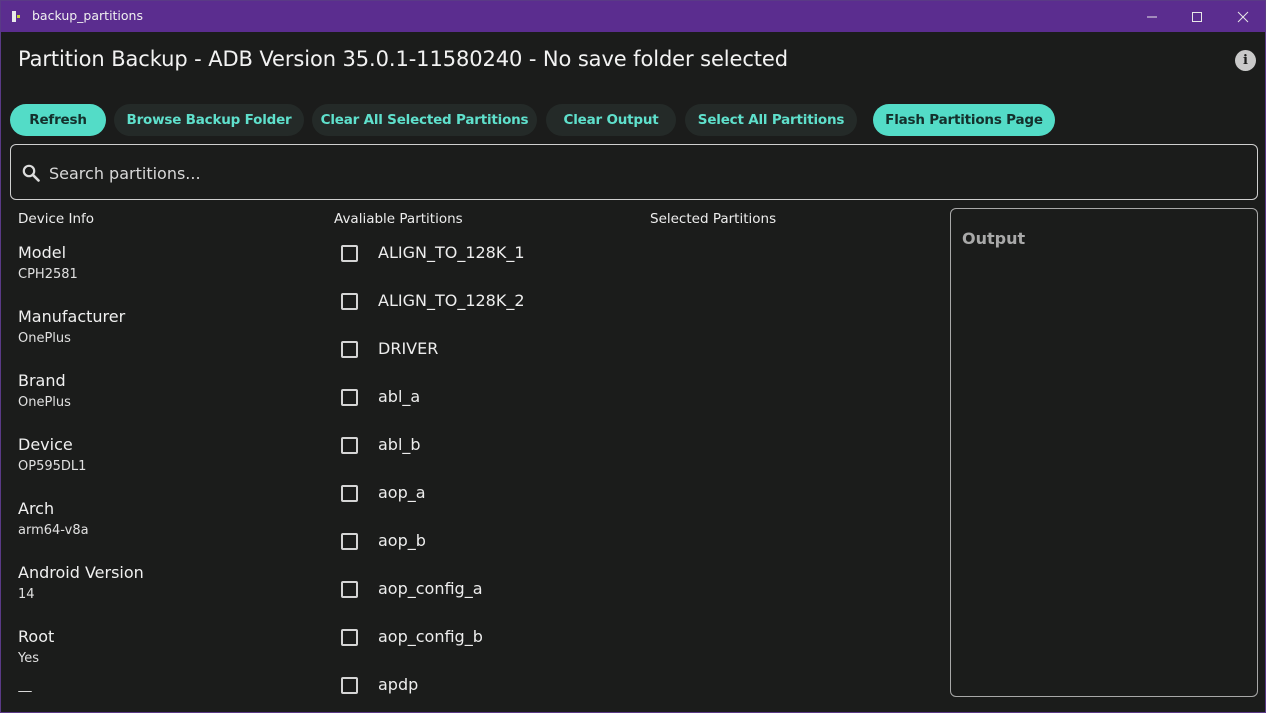 This screenshot has width=1266, height=713. Describe the element at coordinates (48, 262) in the screenshot. I see `device-info-model: Model CPH2581` at that location.